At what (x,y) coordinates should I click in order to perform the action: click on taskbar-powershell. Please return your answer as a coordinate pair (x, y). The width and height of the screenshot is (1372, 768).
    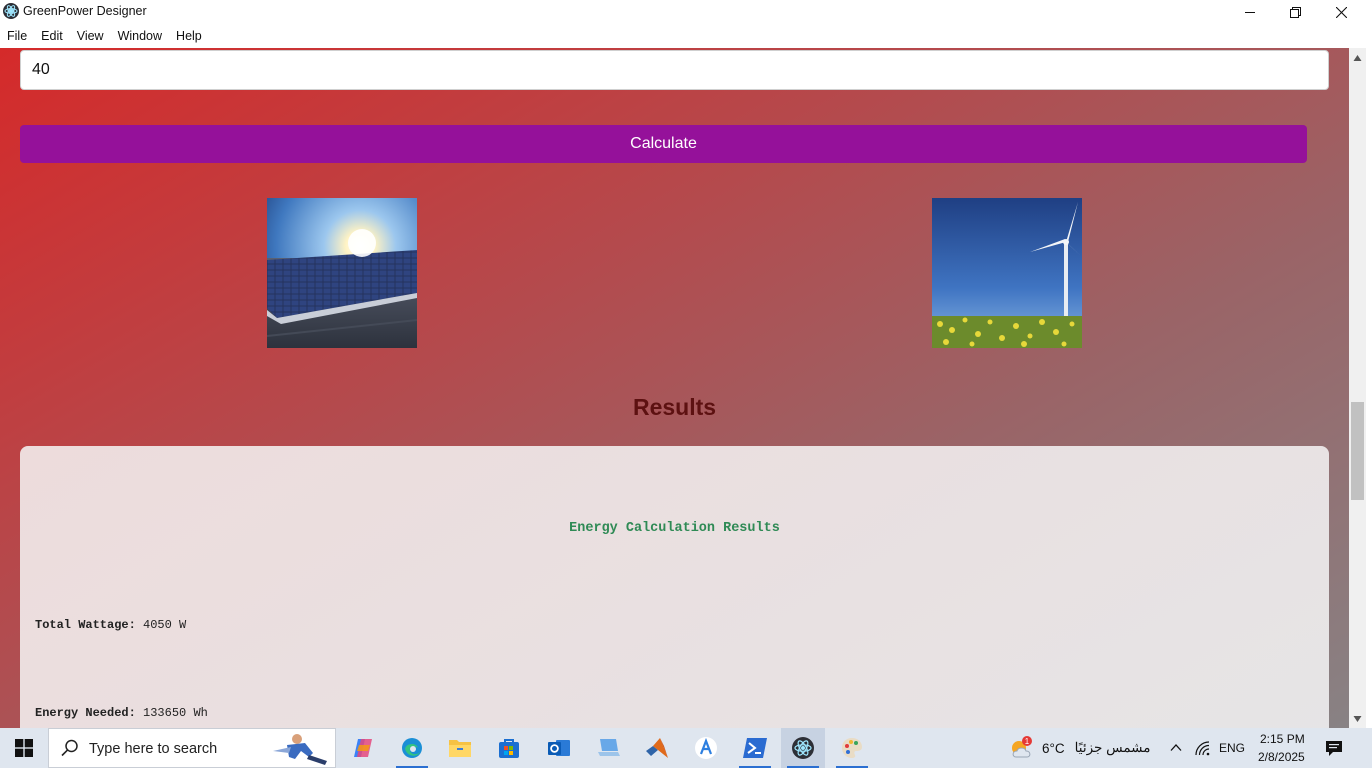
    Looking at the image, I should click on (755, 748).